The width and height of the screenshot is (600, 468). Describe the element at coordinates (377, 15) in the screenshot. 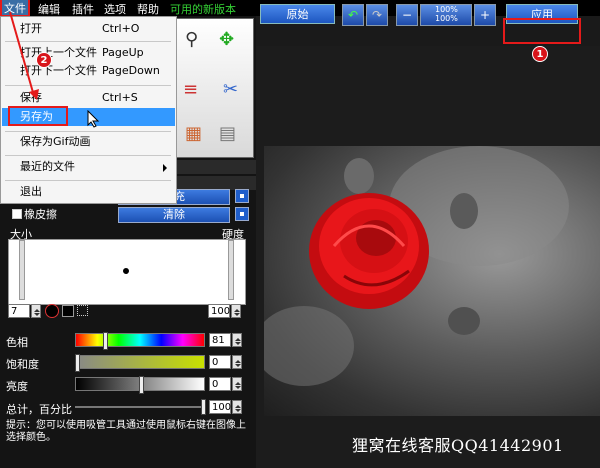

I see `redo-icon: ↷` at that location.